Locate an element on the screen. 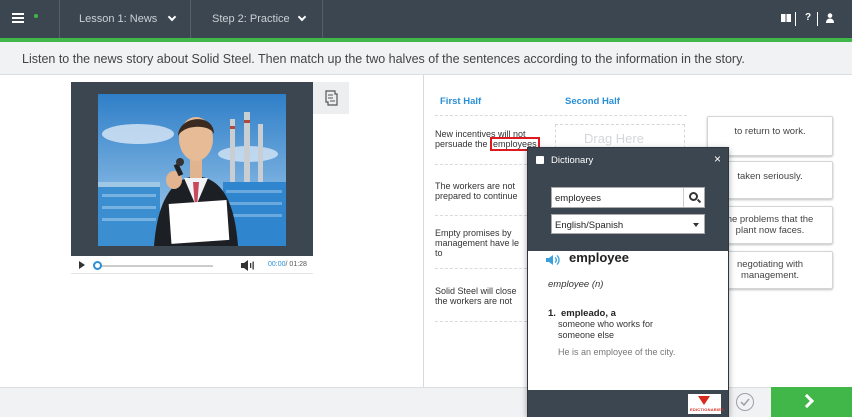  panel-divider is located at coordinates (423, 231).